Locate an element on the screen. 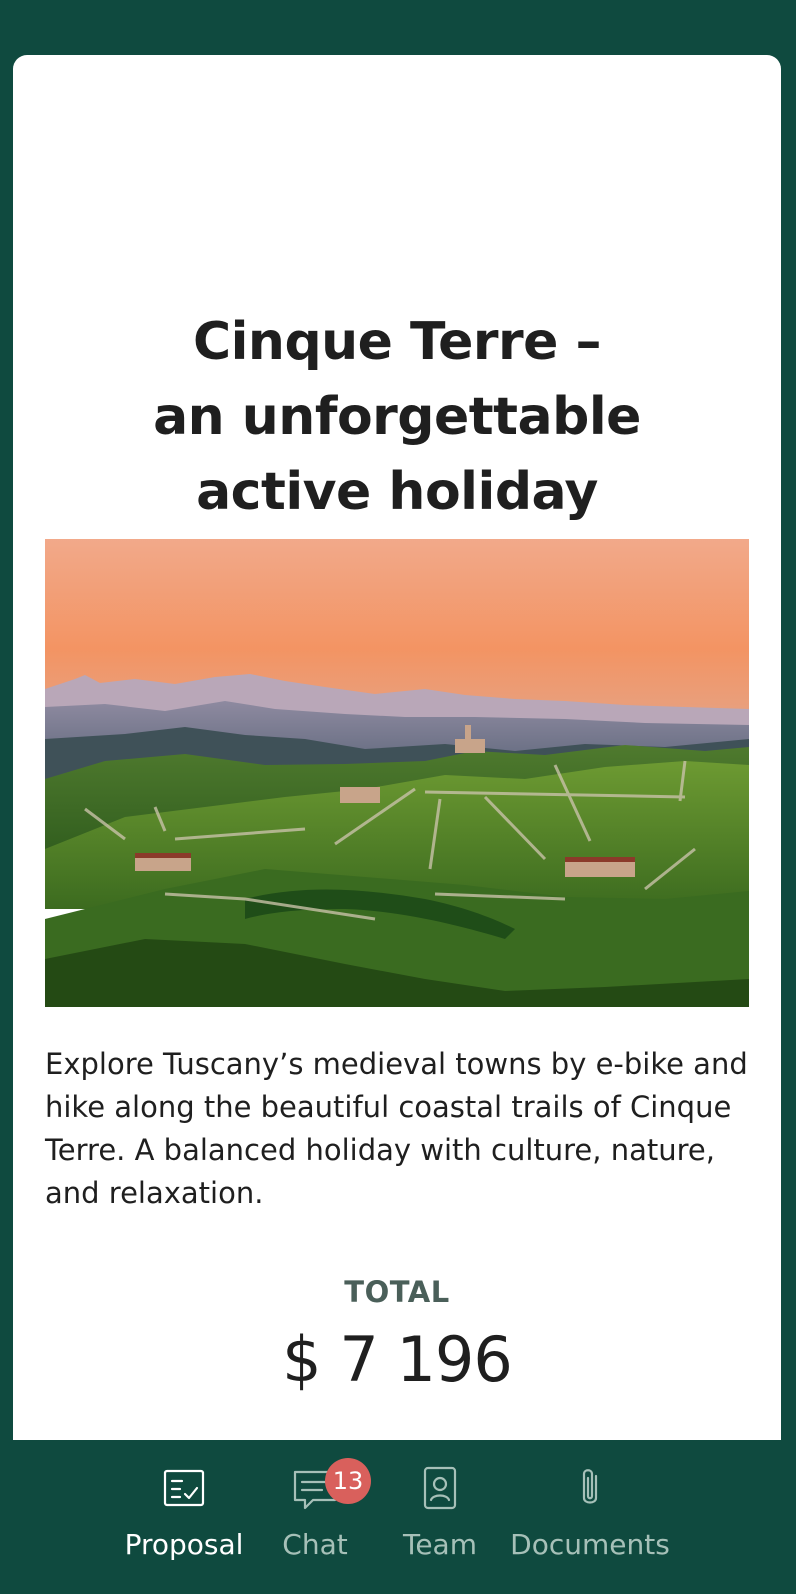 This screenshot has height=1594, width=796. nav-tab-proposal: Proposal is located at coordinates (184, 1517).